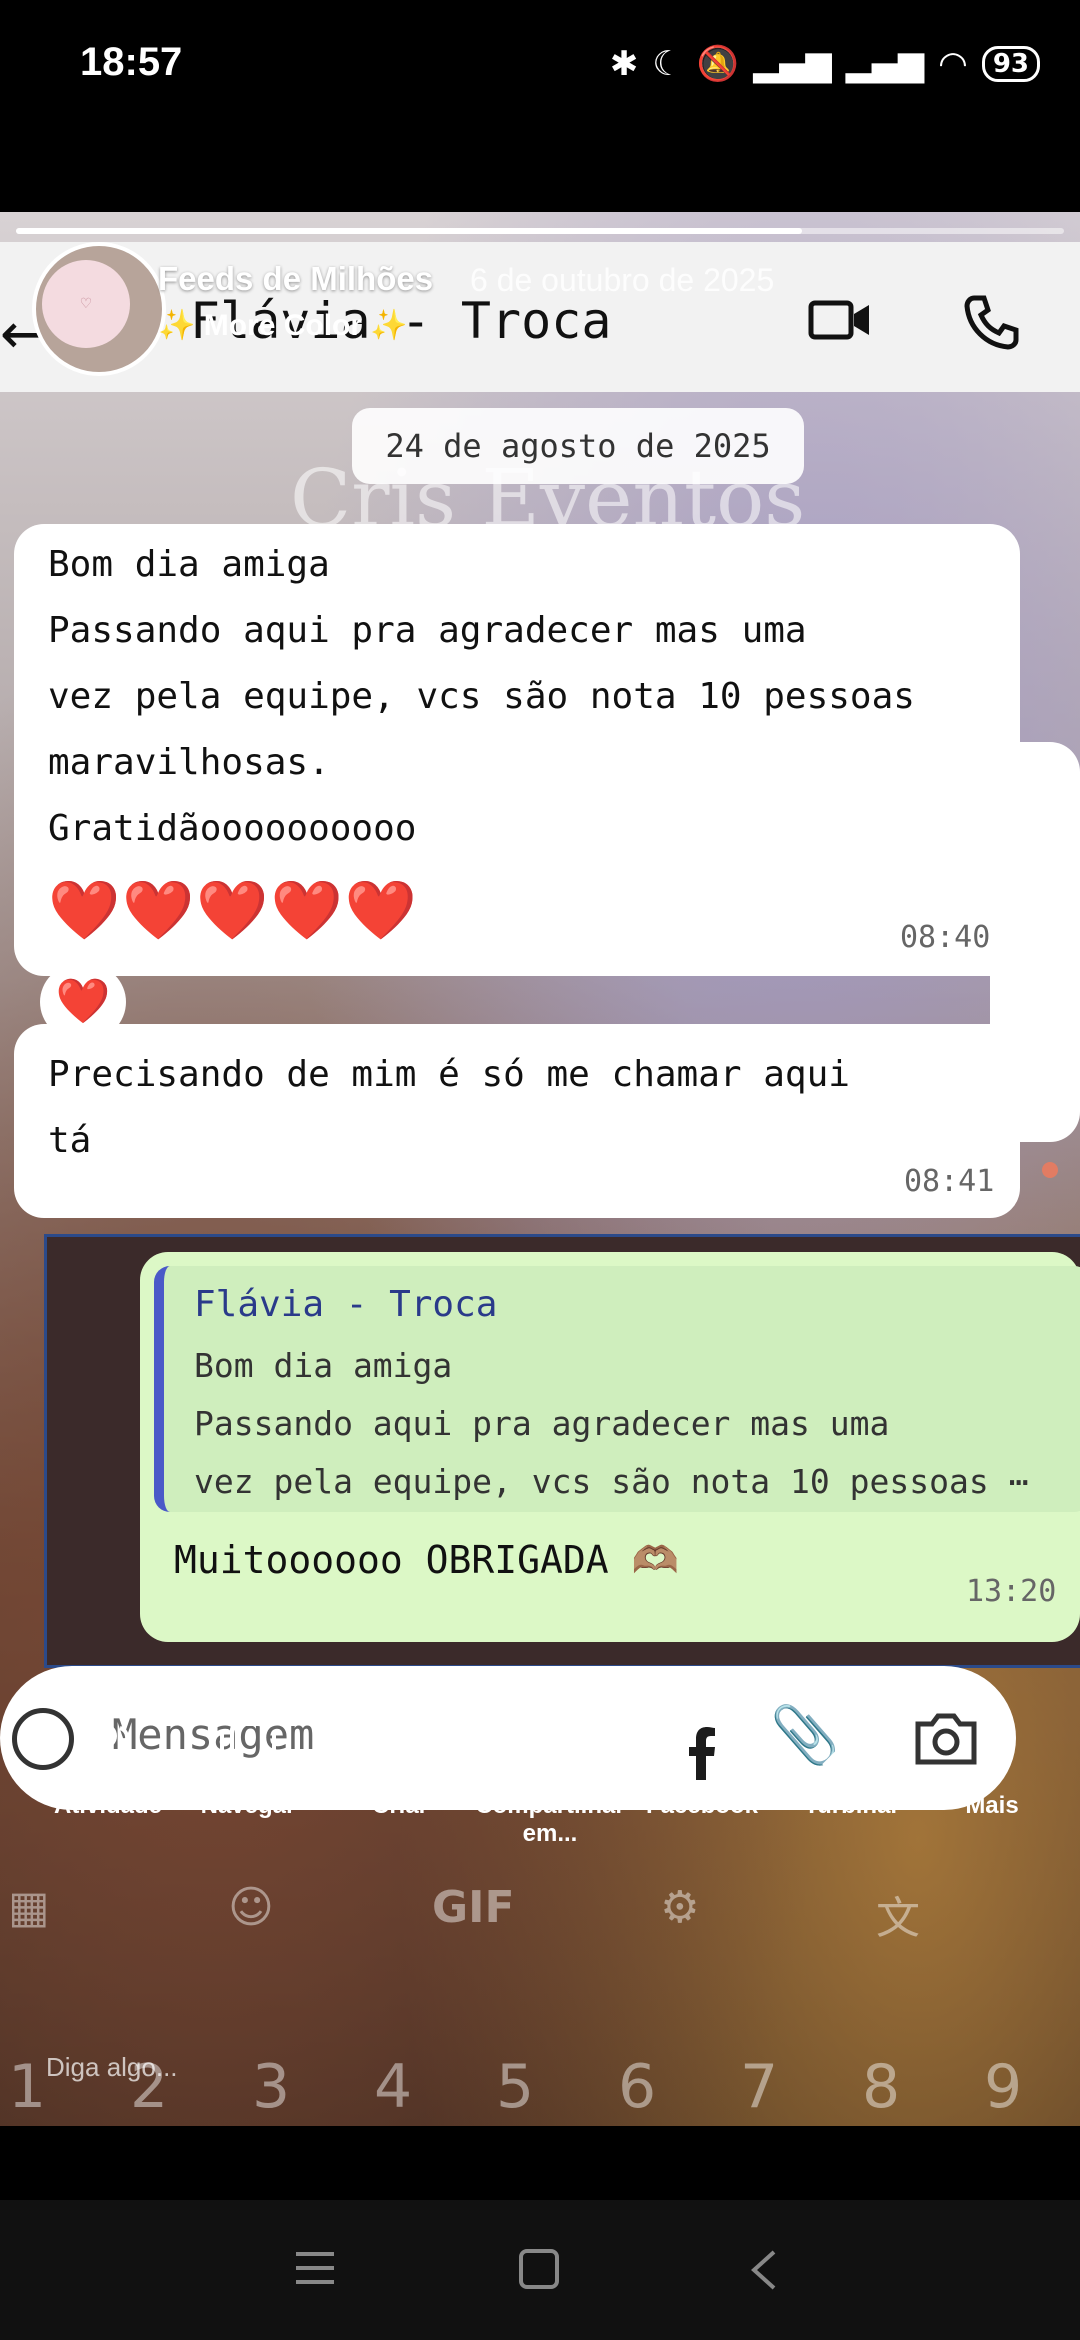 The height and width of the screenshot is (2340, 1080). What do you see at coordinates (305, 325) in the screenshot?
I see `story-music-label: More Color ✨` at bounding box center [305, 325].